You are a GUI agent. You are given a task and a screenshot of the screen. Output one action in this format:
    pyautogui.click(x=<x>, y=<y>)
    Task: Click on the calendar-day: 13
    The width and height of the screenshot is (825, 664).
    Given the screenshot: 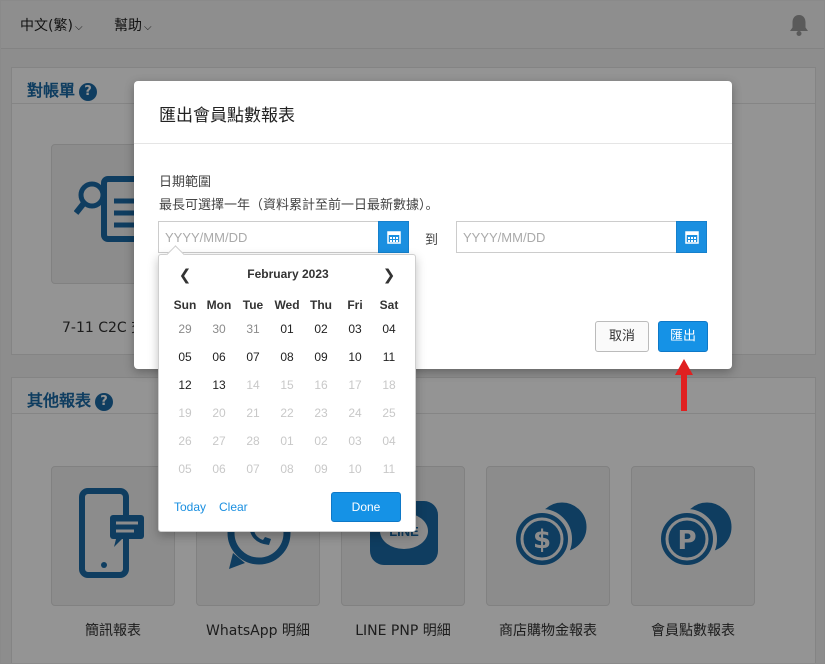 What is the action you would take?
    pyautogui.click(x=219, y=385)
    